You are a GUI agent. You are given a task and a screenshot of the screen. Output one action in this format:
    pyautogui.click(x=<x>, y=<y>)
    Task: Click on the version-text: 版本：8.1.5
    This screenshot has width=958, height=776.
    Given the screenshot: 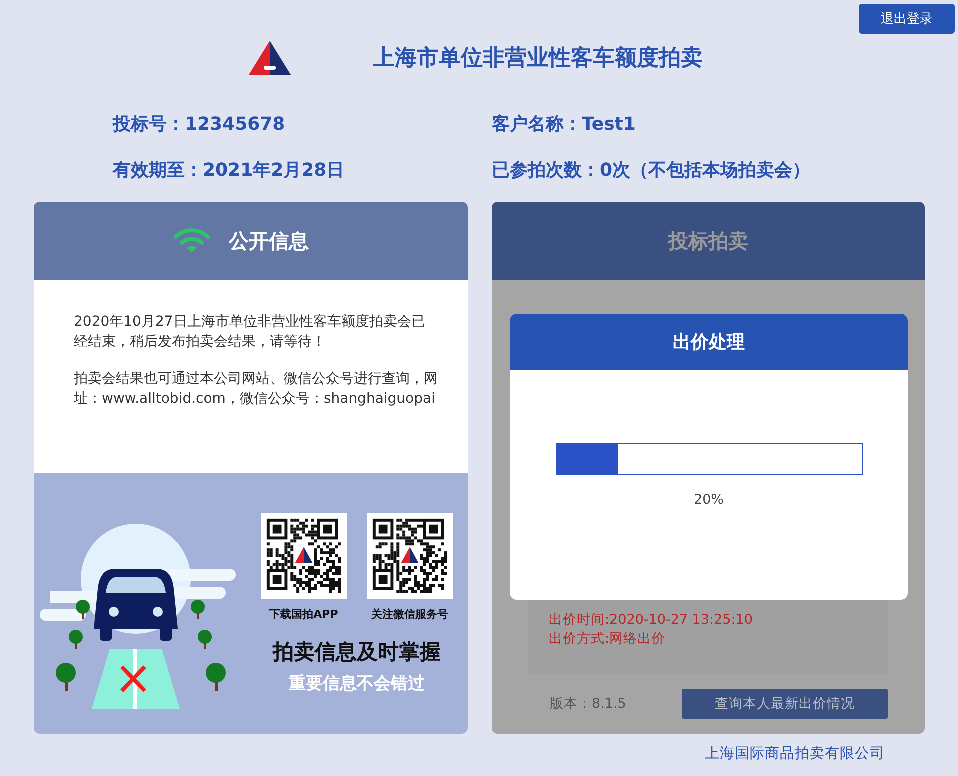 What is the action you would take?
    pyautogui.click(x=588, y=703)
    